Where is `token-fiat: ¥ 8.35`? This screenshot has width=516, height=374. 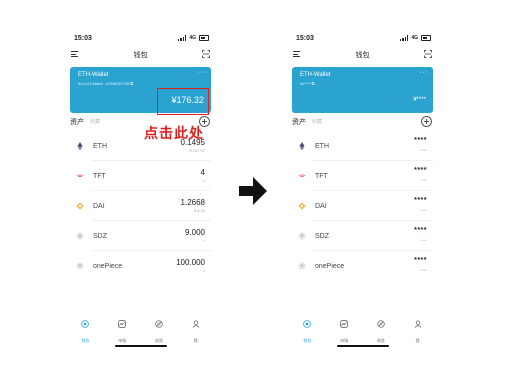 token-fiat: ¥ 8.35 is located at coordinates (199, 210).